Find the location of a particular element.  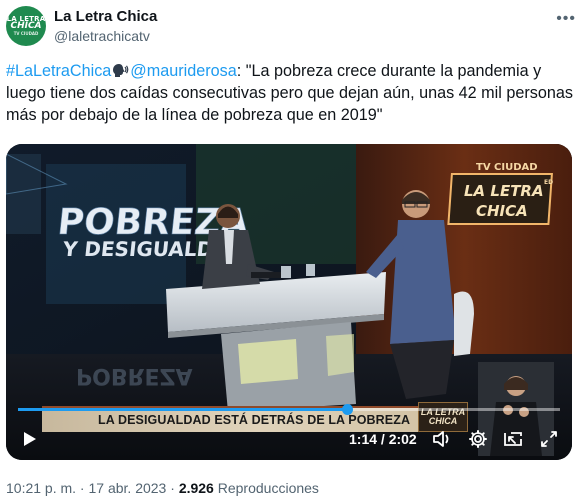

avatar-text-line: CHICA is located at coordinates (26, 26).